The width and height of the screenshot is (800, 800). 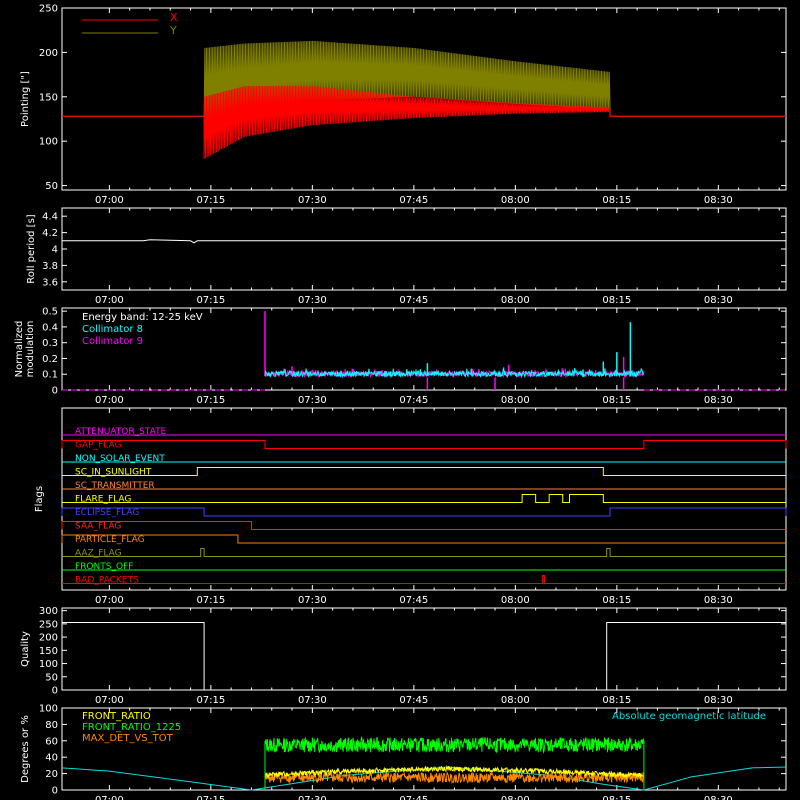 I want to click on panel-4-ytick-label: 150, so click(x=48, y=651).